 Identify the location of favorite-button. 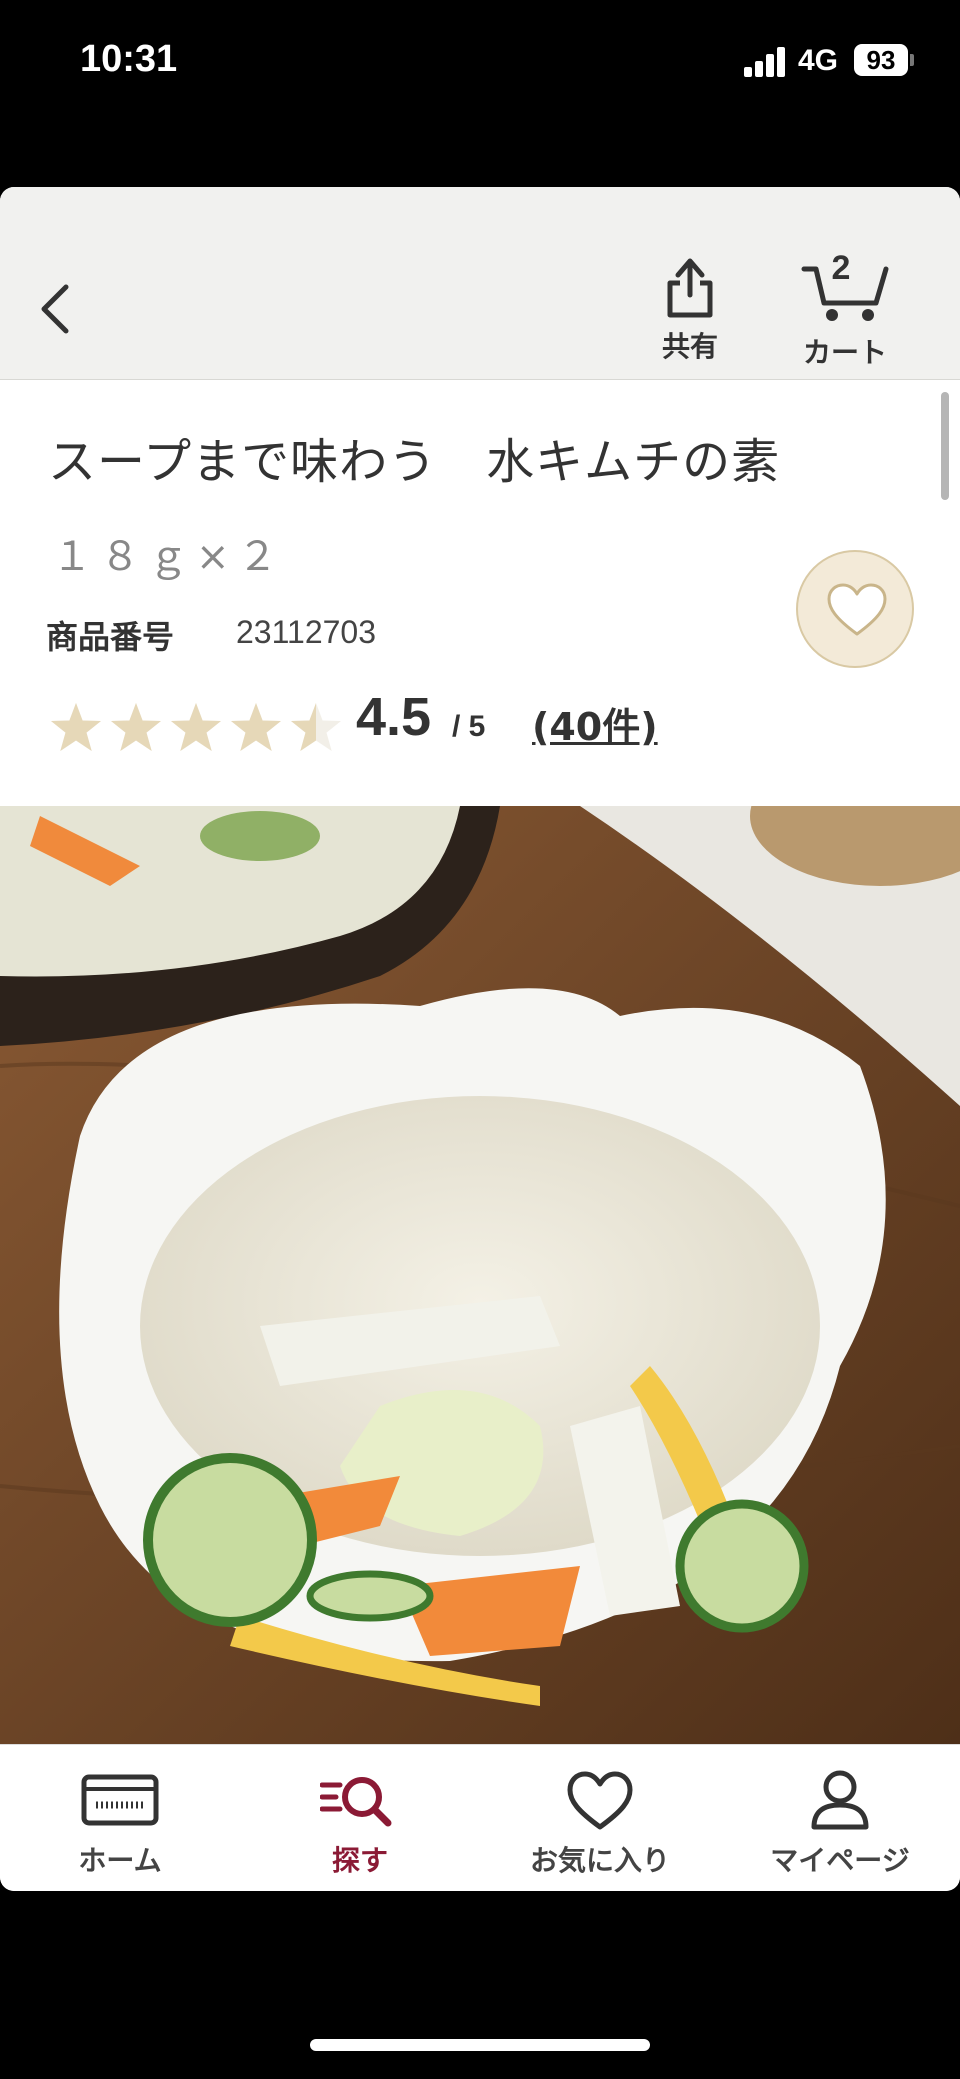
(855, 609).